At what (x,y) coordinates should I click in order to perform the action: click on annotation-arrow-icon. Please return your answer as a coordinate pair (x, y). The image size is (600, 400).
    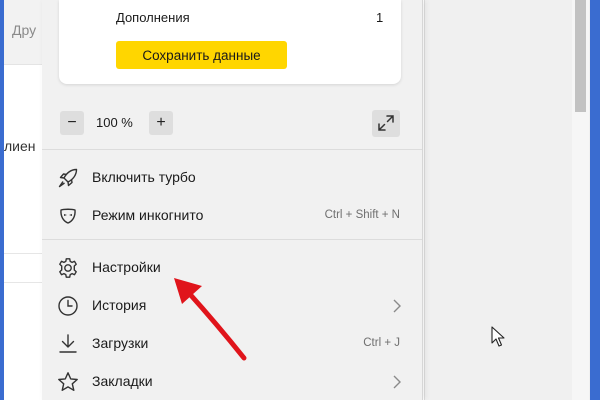
    Looking at the image, I should click on (210, 319).